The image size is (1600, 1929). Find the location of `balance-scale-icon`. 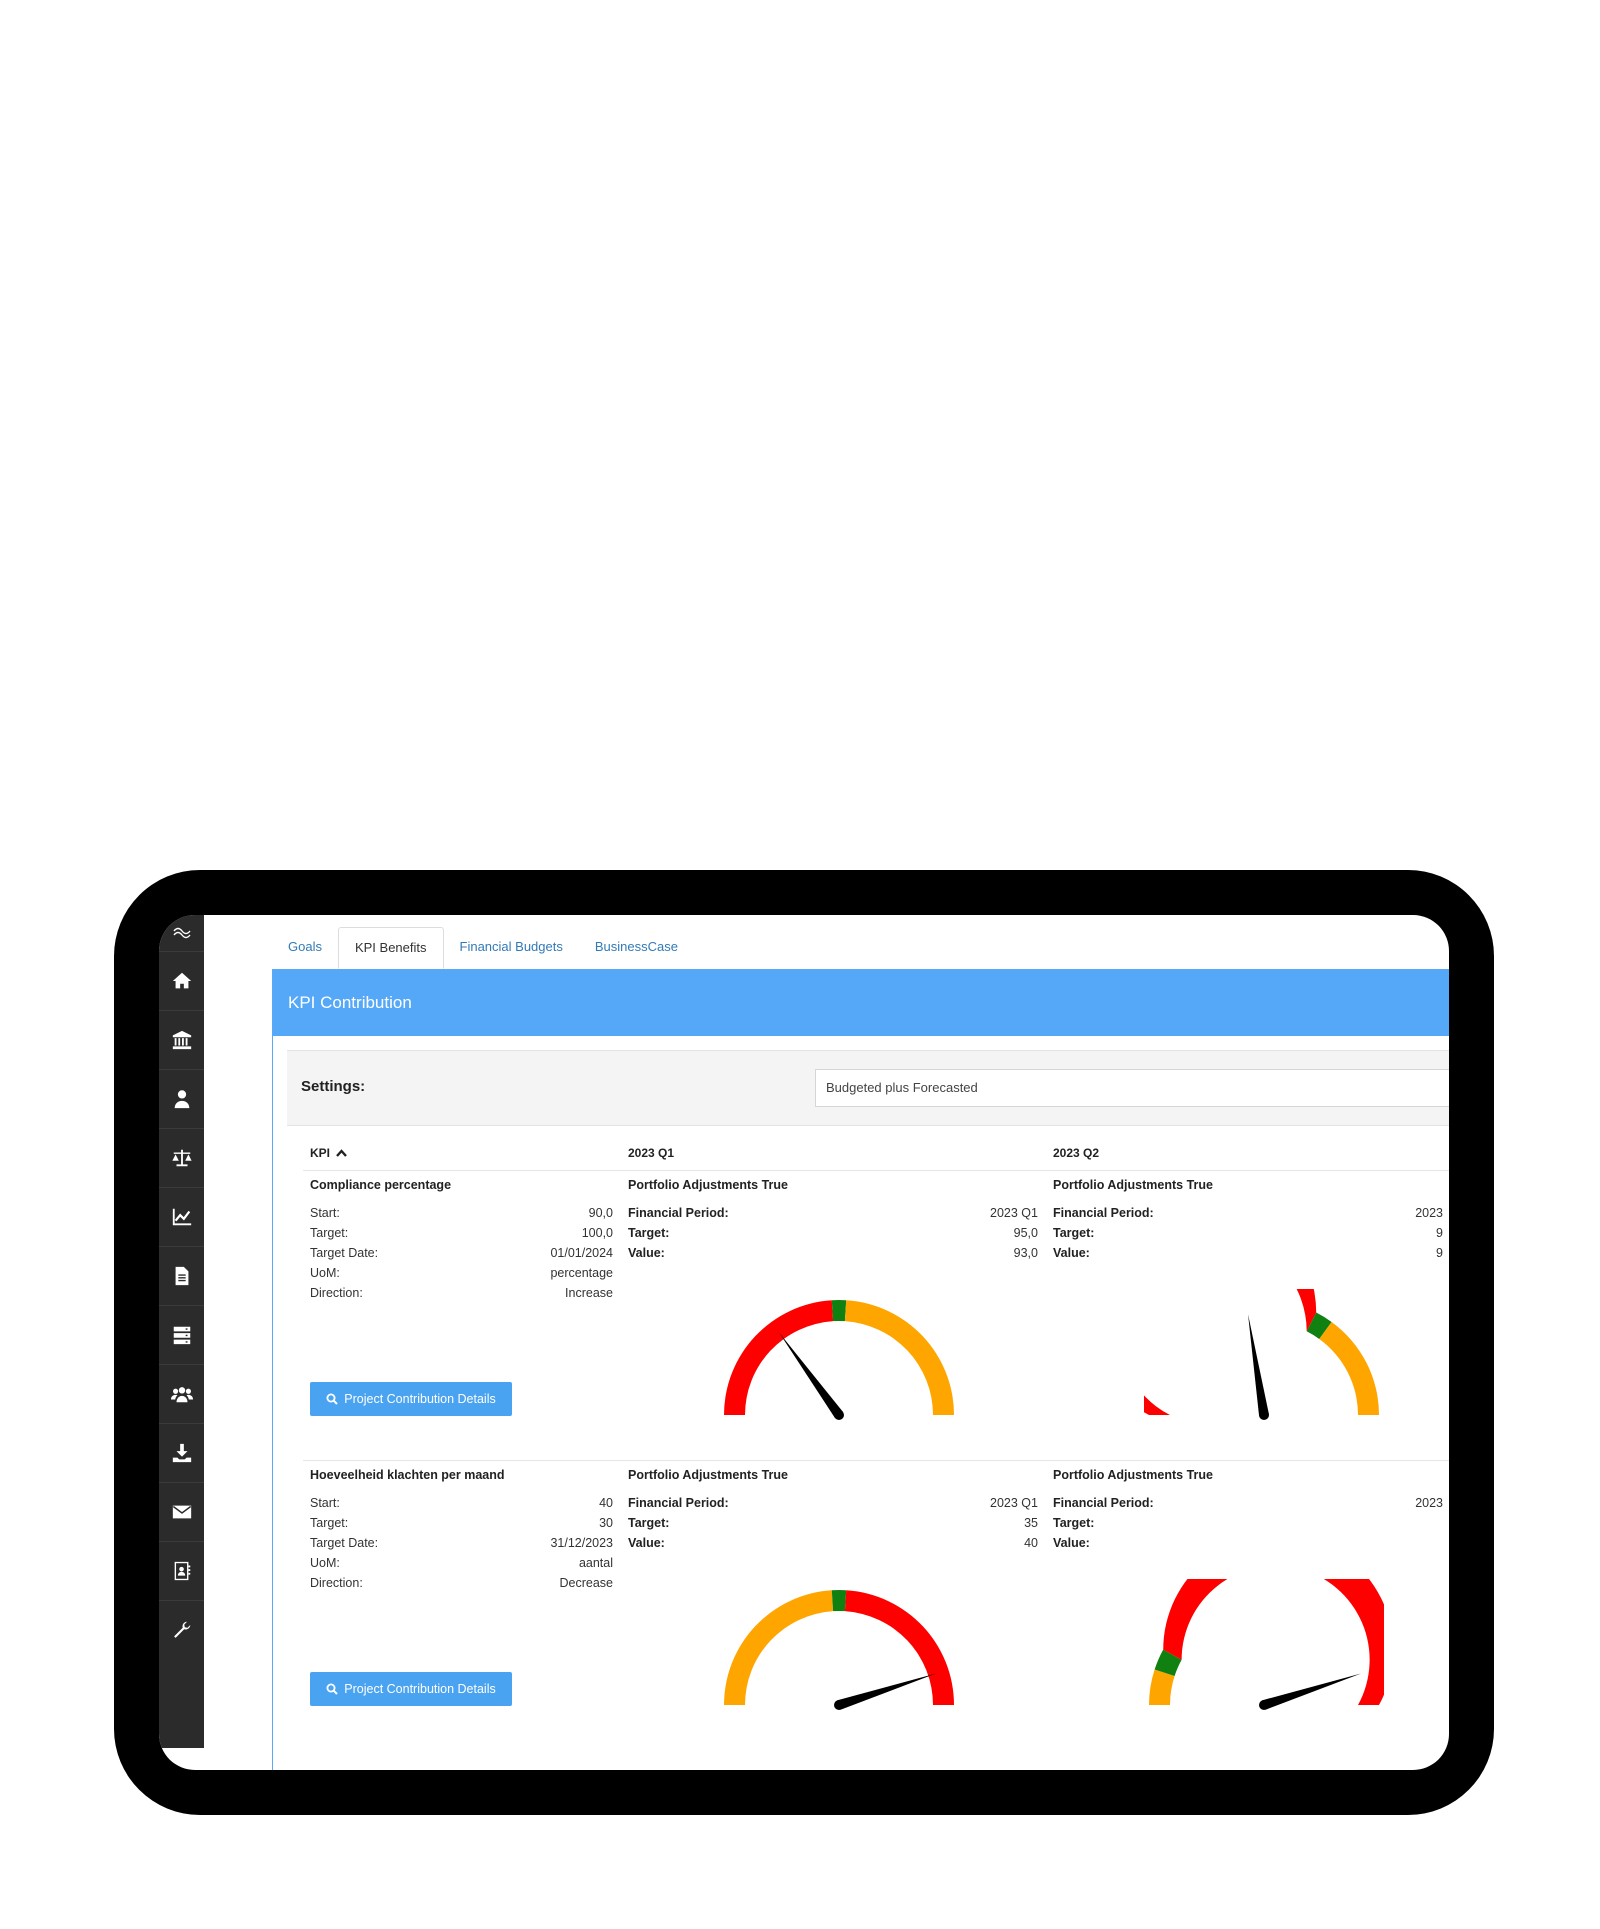

balance-scale-icon is located at coordinates (181, 1157).